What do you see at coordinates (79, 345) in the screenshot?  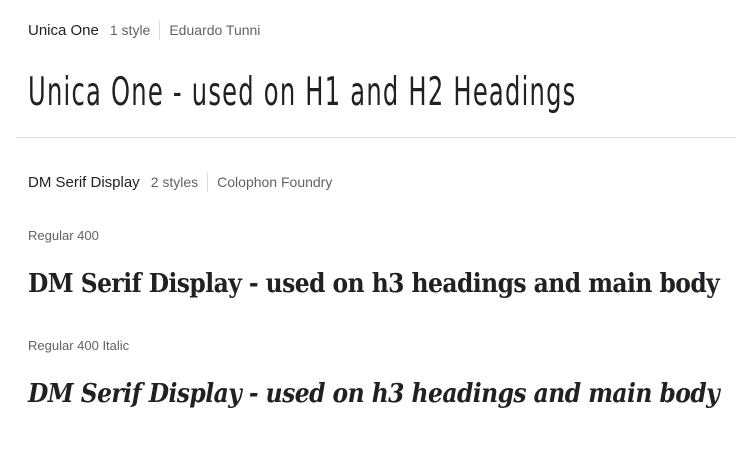 I see `style-label-italic: Regular 400 Italic` at bounding box center [79, 345].